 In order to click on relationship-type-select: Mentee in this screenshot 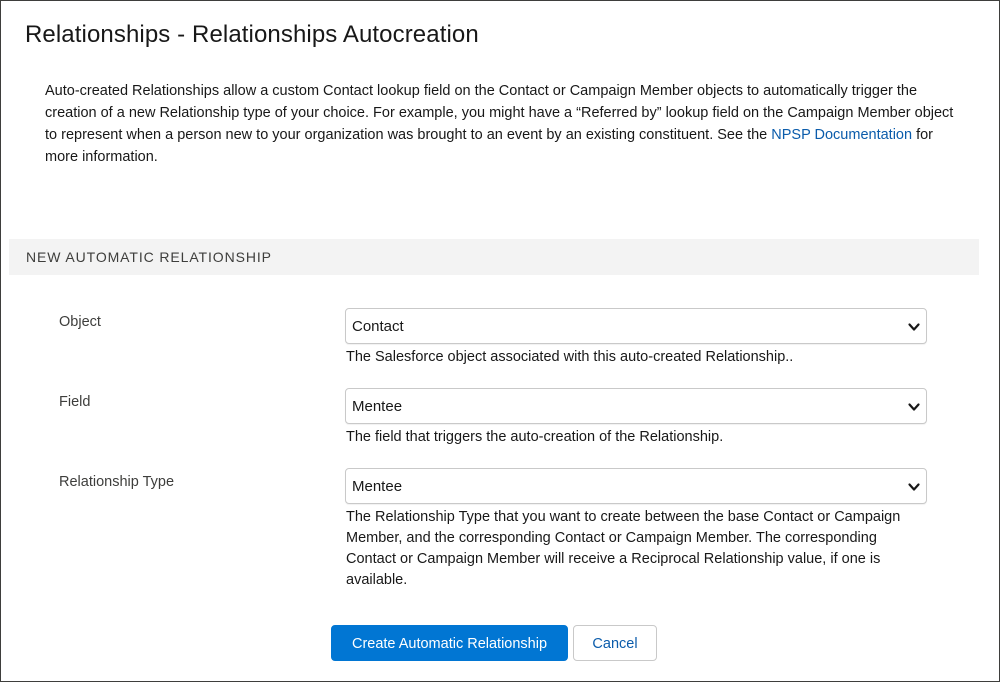, I will do `click(636, 486)`.